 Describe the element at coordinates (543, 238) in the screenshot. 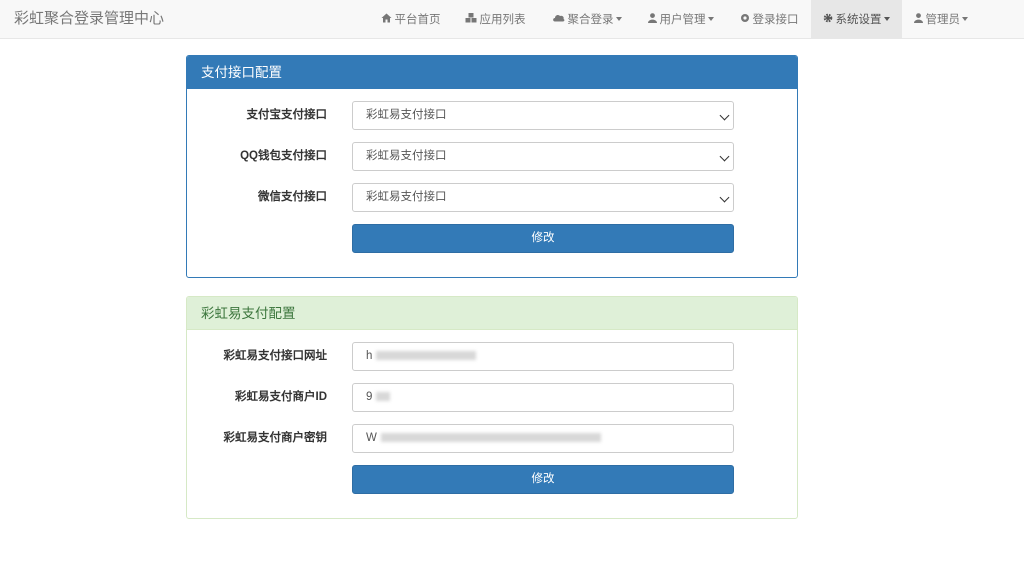

I see `payment-submit-button: 修改` at that location.